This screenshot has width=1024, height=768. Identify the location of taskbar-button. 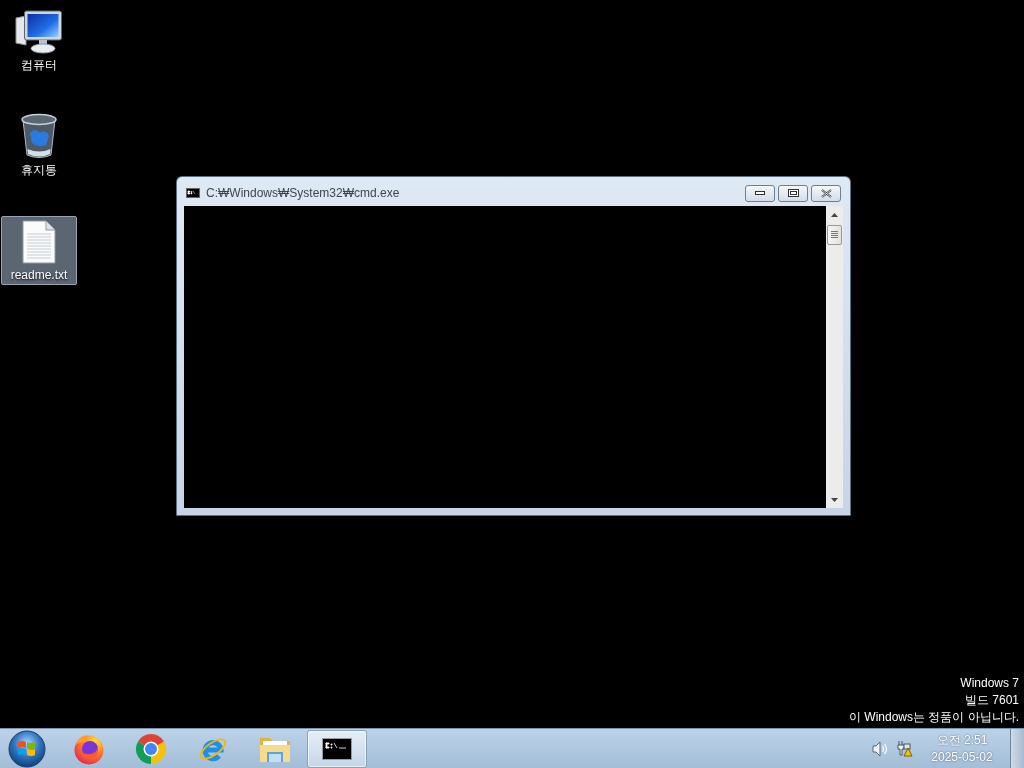
(337, 748).